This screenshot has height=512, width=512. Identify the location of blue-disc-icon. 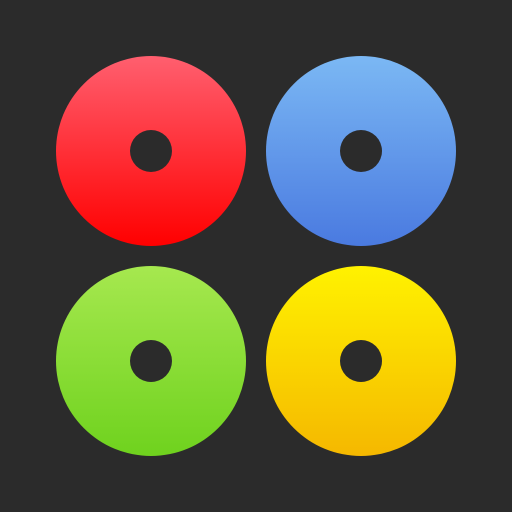
(361, 151).